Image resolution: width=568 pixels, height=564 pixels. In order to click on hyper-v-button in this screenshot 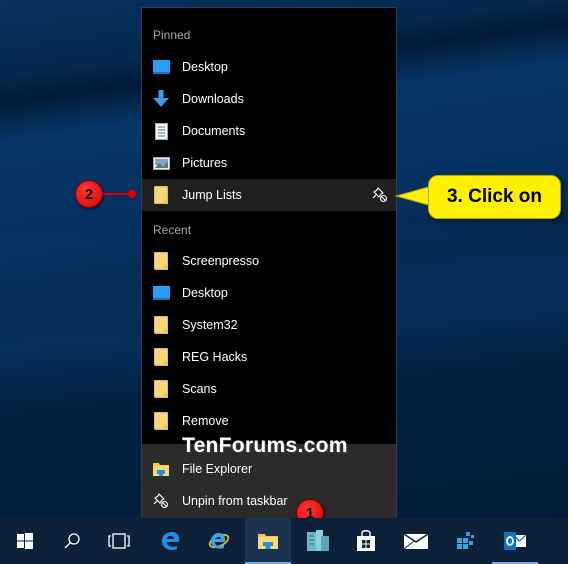, I will do `click(465, 541)`.